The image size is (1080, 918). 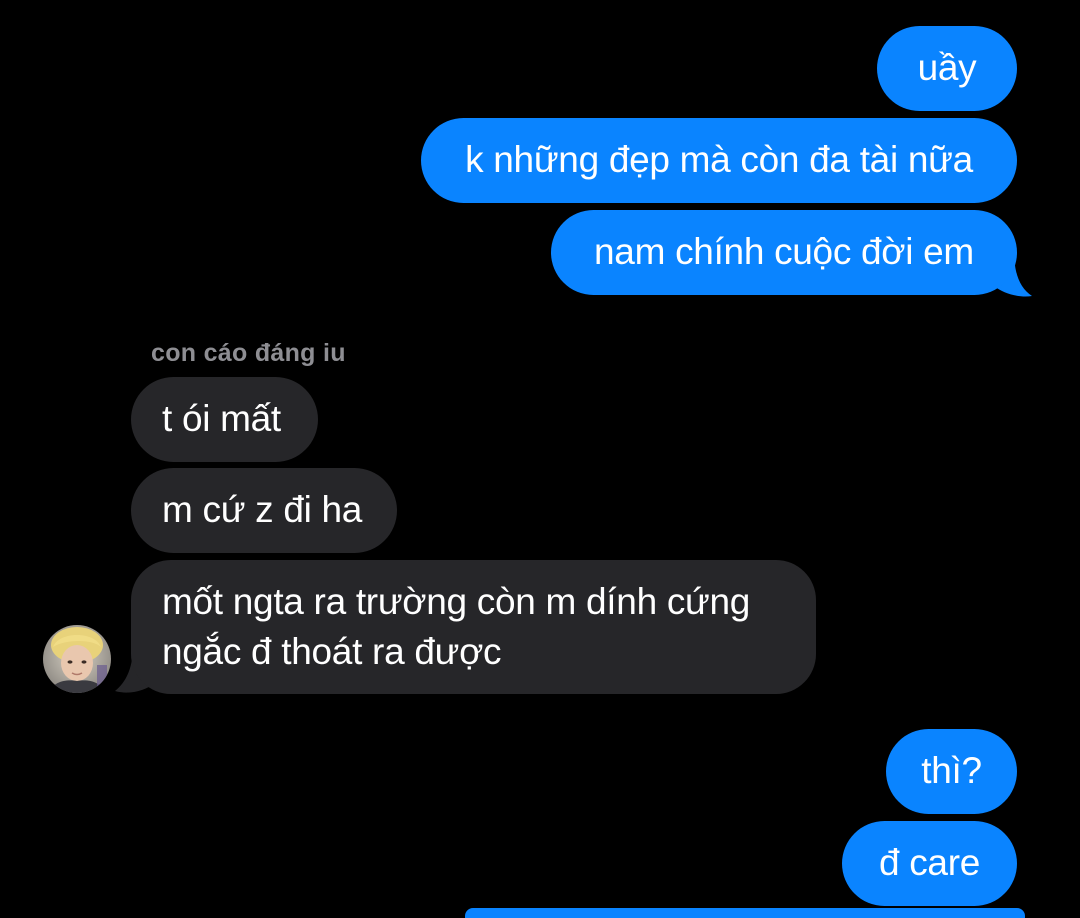 What do you see at coordinates (745, 913) in the screenshot?
I see `next-sent-bubble-edge` at bounding box center [745, 913].